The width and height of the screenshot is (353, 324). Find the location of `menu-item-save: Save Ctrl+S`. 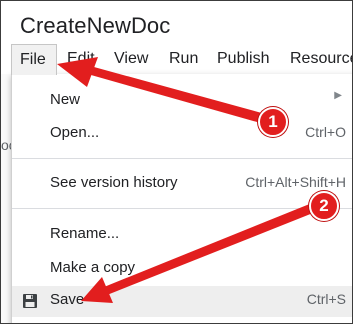

menu-item-save: Save Ctrl+S is located at coordinates (182, 301).